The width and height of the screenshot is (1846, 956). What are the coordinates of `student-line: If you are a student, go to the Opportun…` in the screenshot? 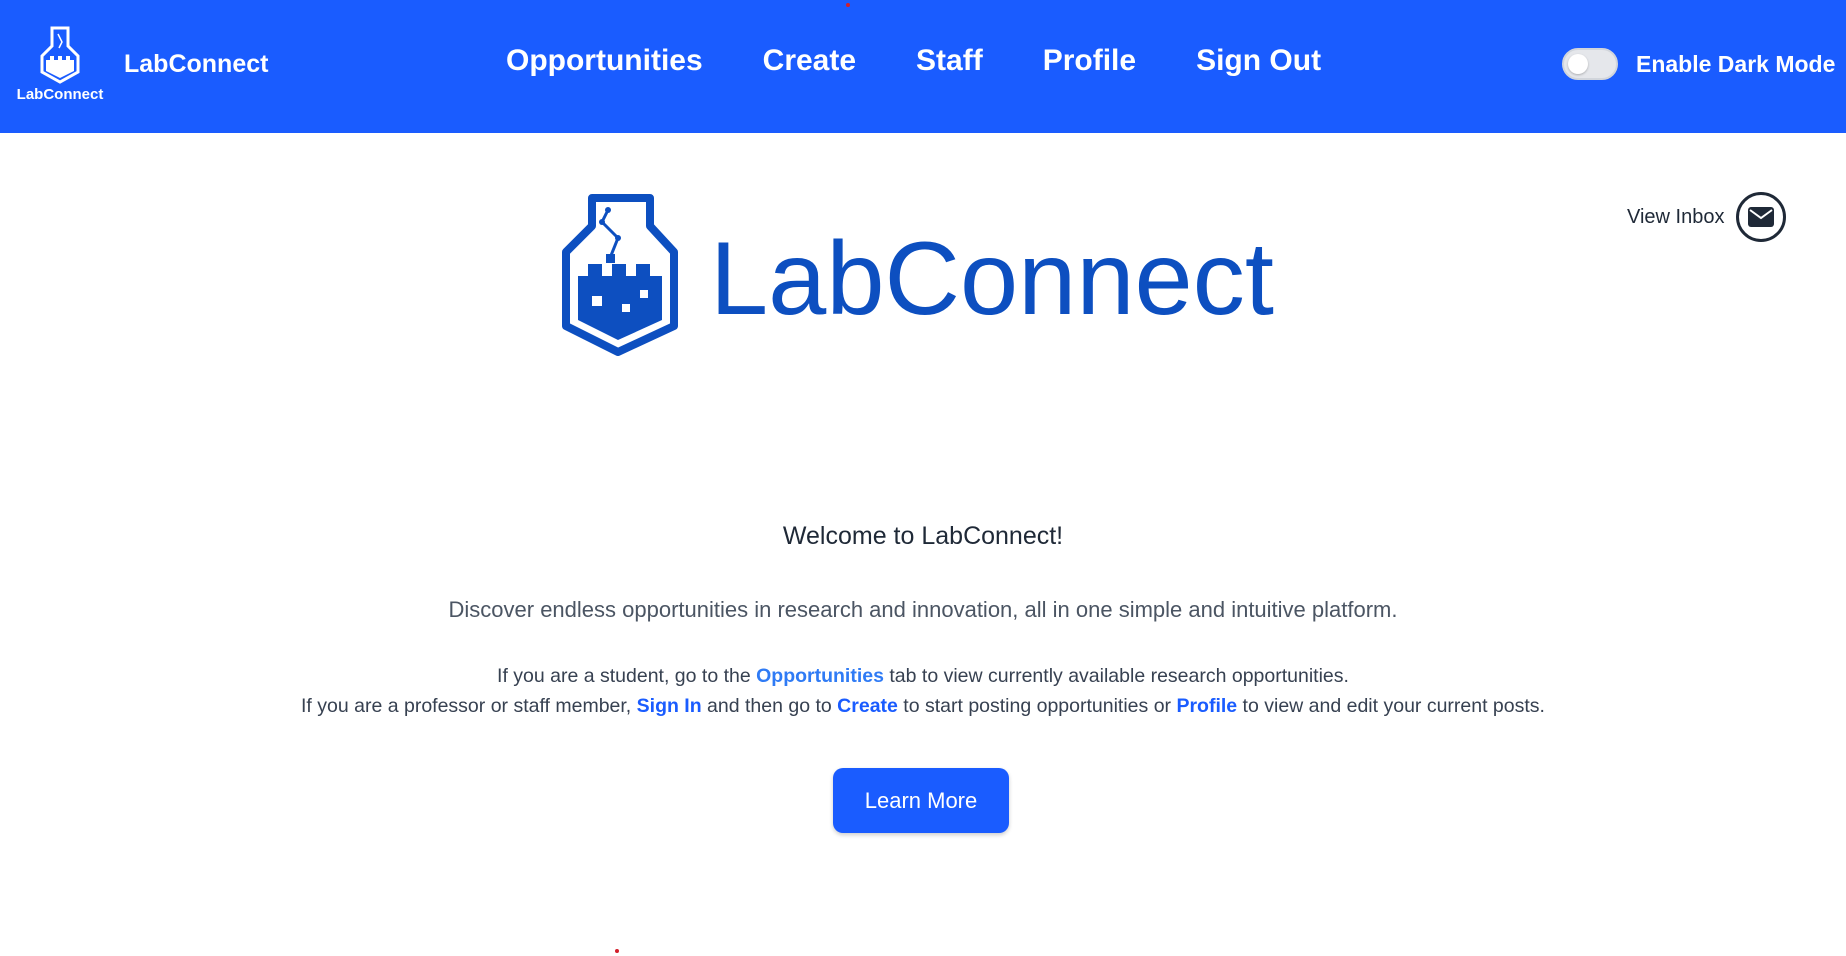 It's located at (923, 676).